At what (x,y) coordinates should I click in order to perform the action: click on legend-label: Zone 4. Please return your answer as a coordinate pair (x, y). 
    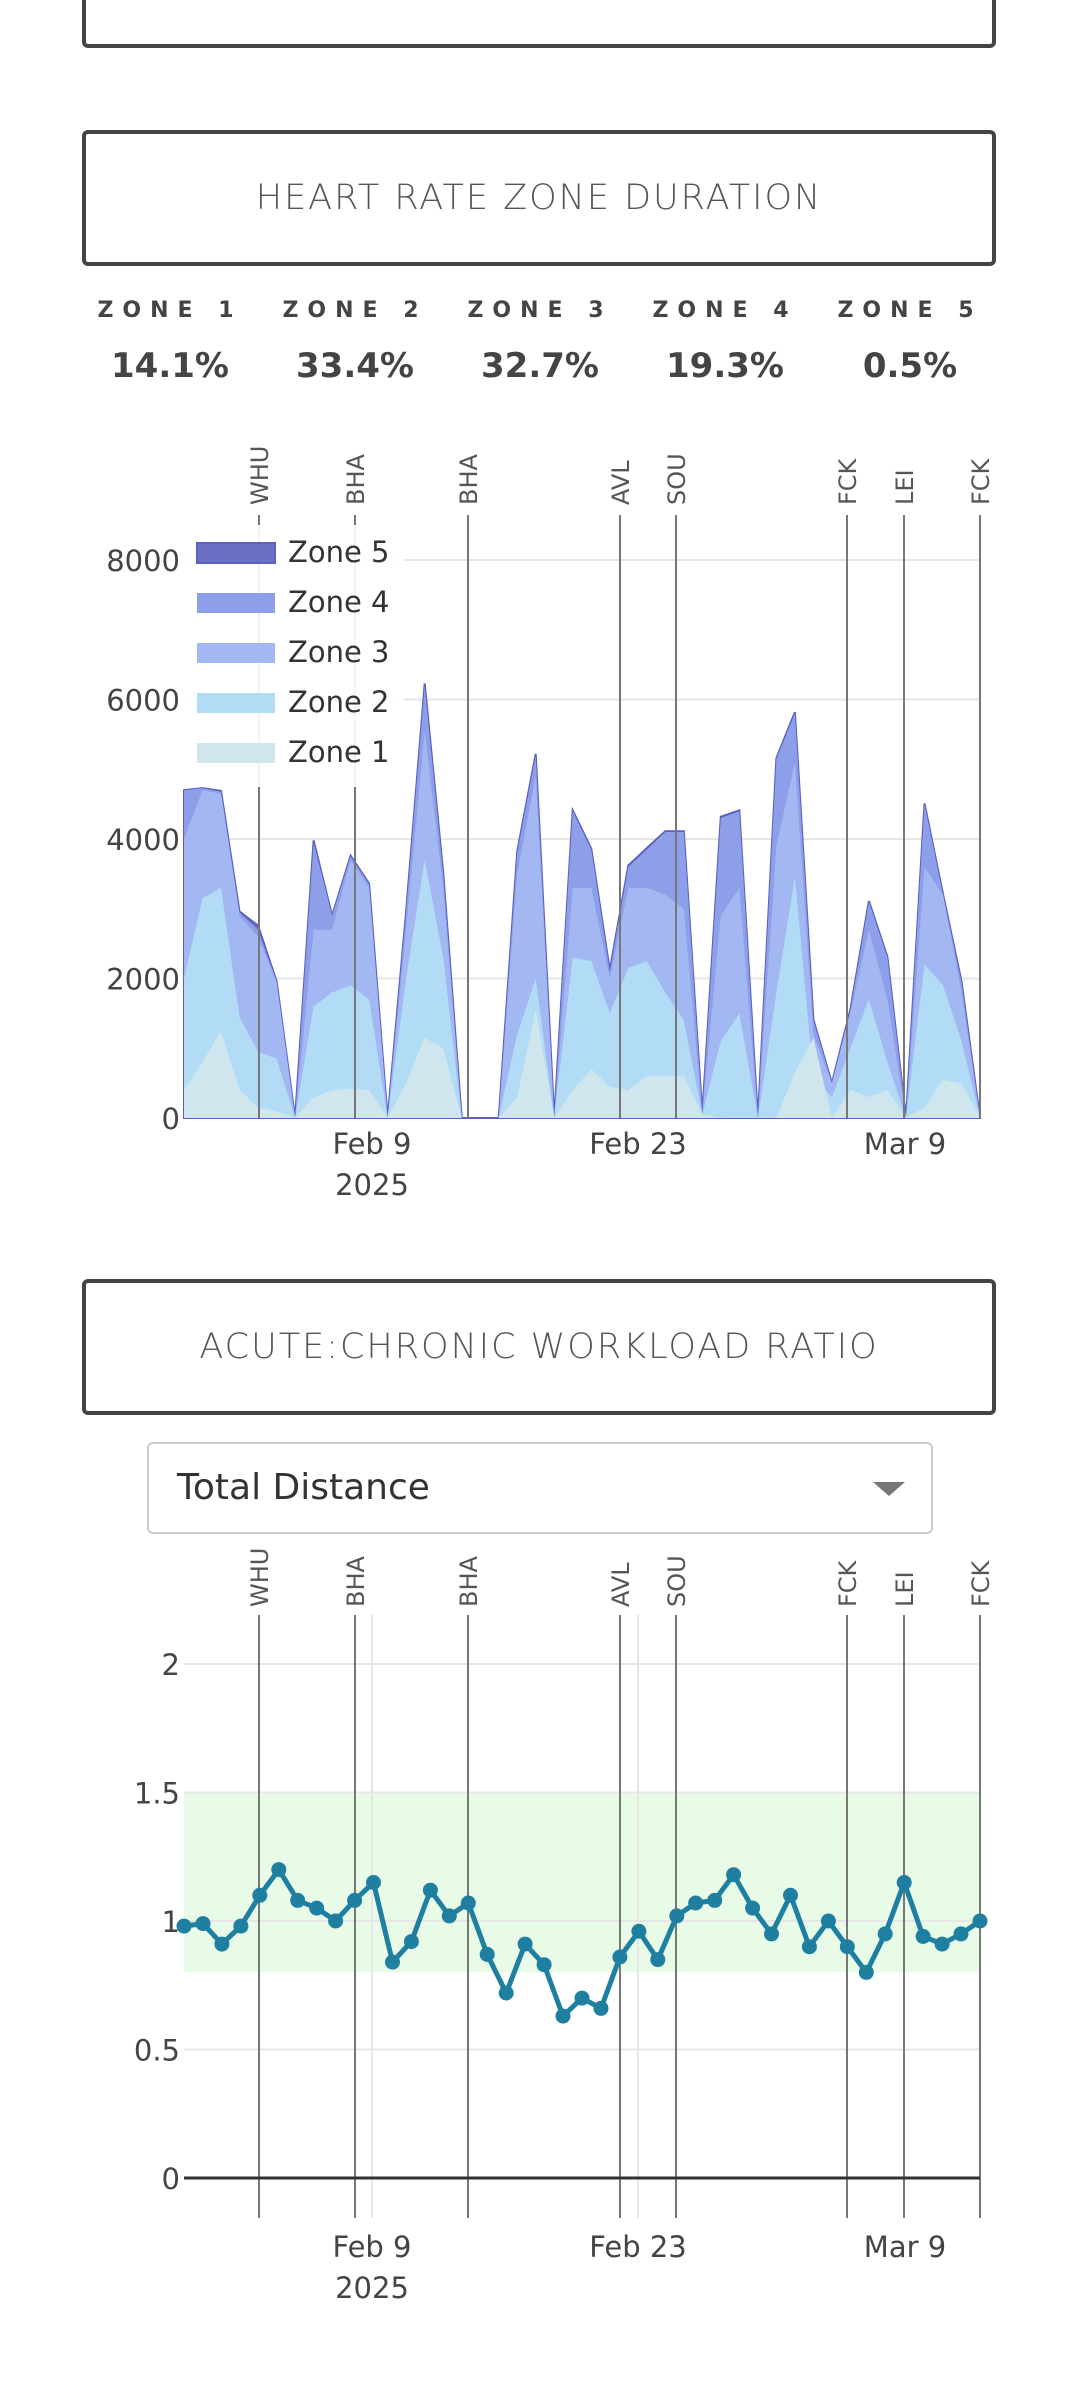
    Looking at the image, I should click on (339, 602).